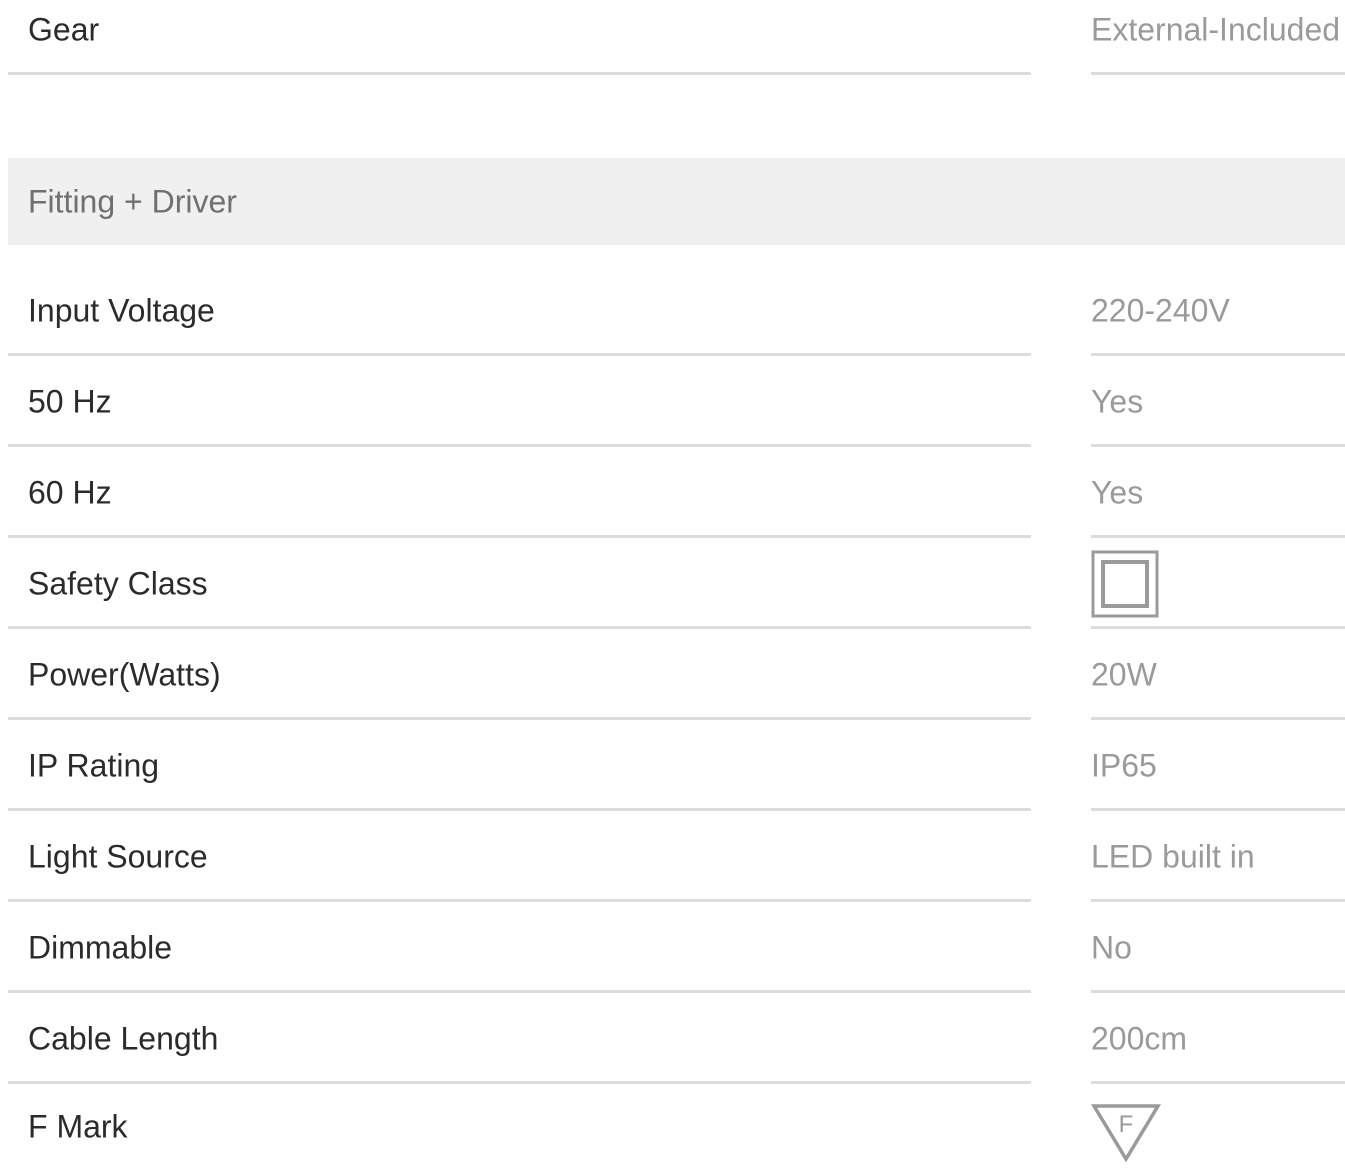 This screenshot has width=1345, height=1169. I want to click on spec-label: 60 Hz, so click(70, 492).